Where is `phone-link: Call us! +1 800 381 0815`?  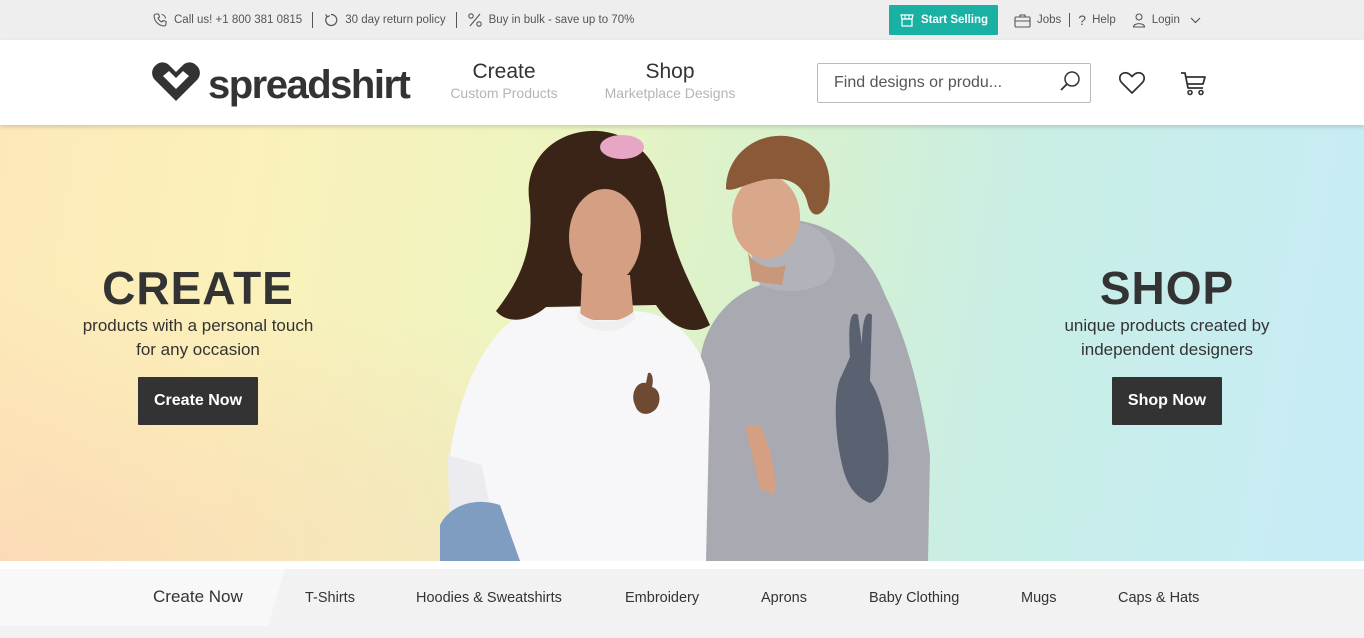
phone-link: Call us! +1 800 381 0815 is located at coordinates (227, 20).